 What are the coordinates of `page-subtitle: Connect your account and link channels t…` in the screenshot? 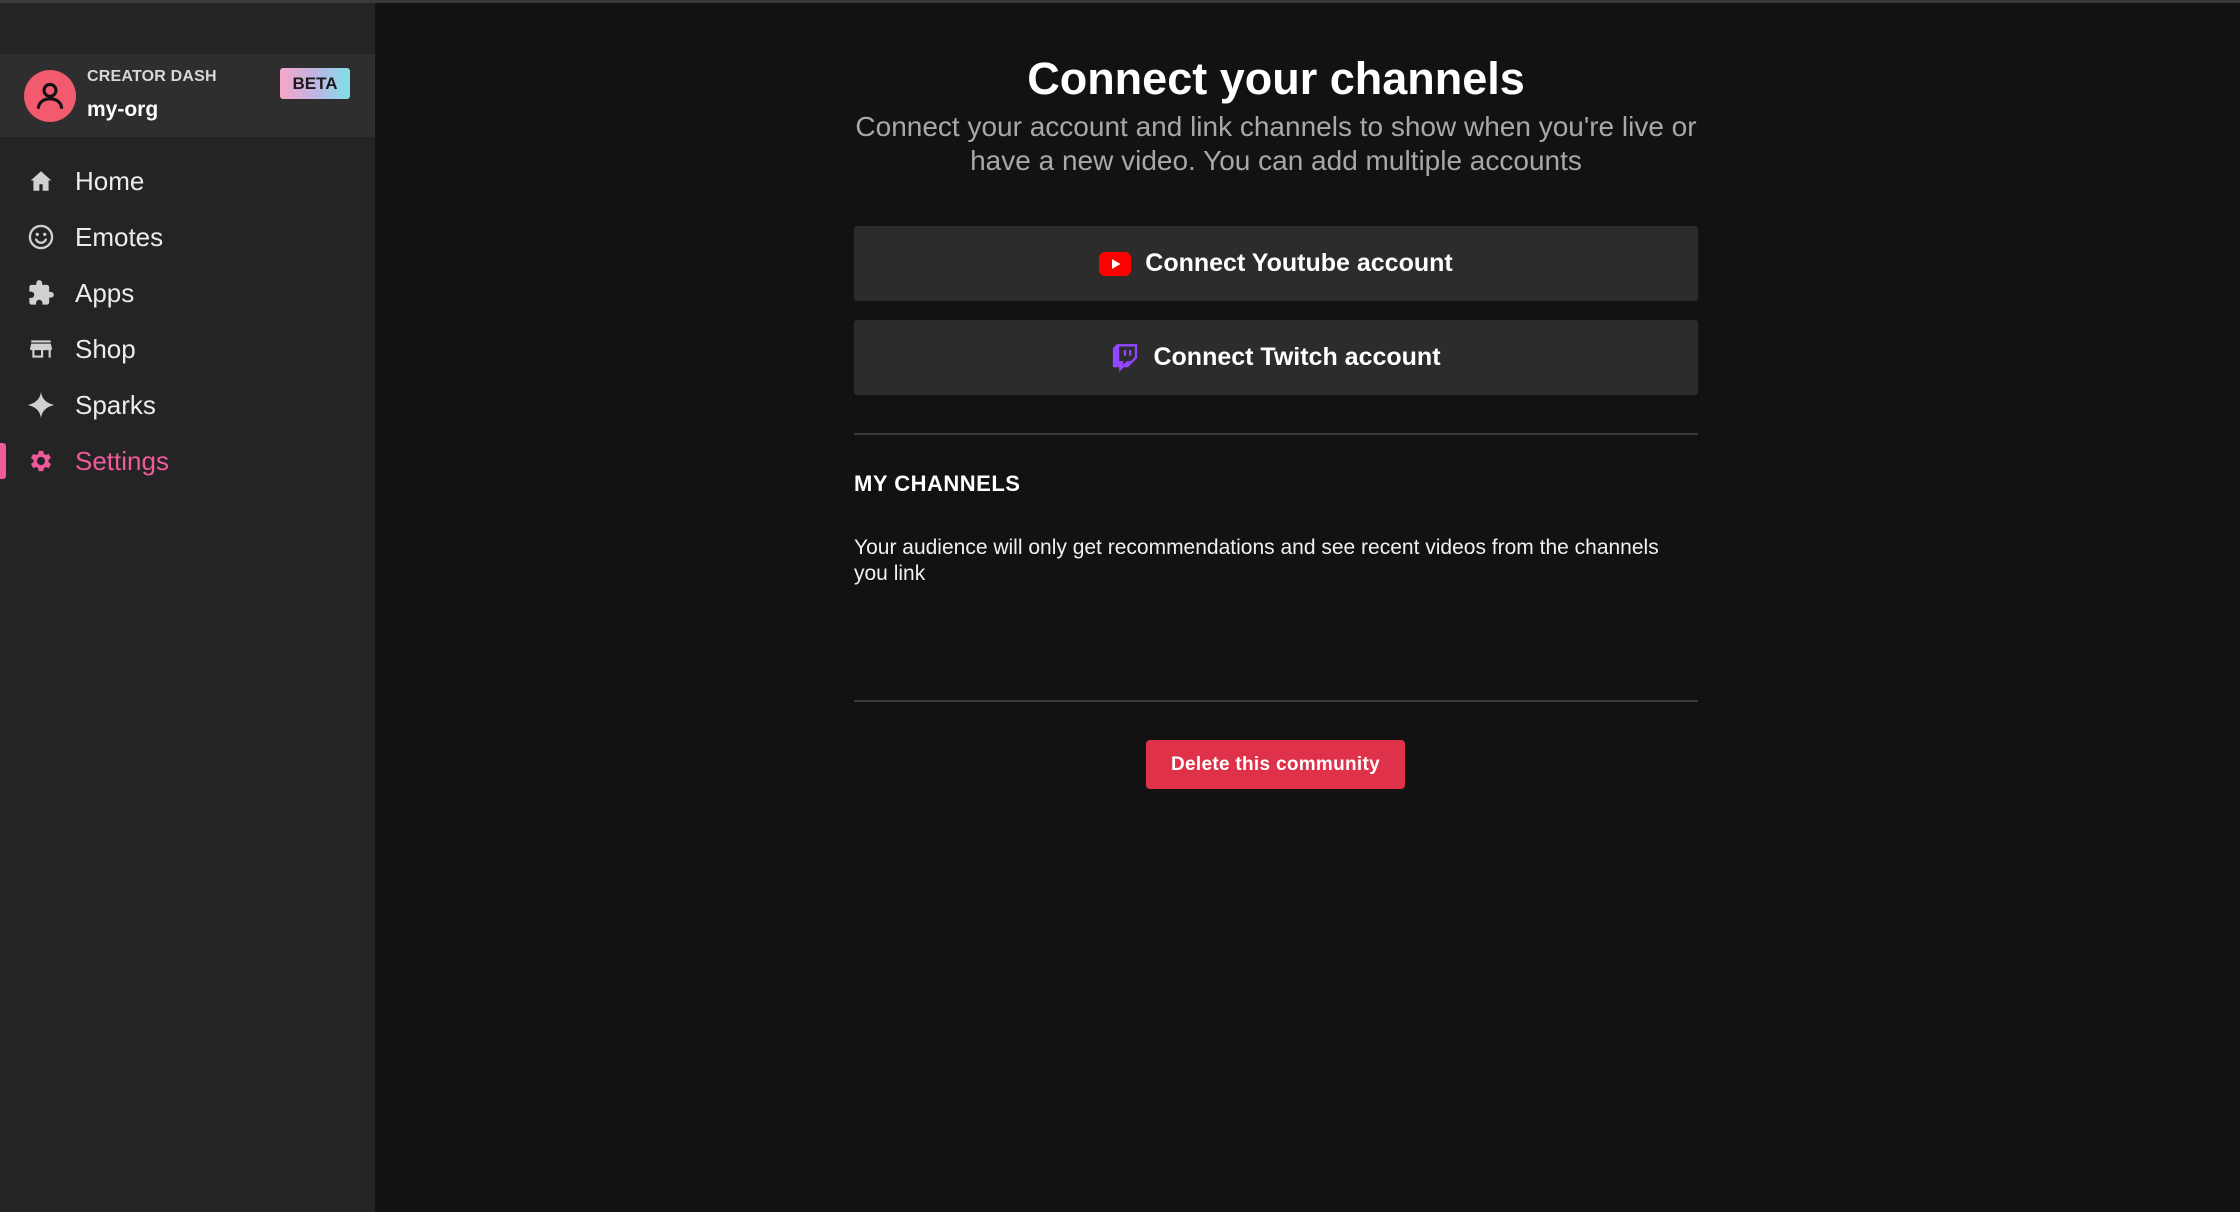 It's located at (1276, 143).